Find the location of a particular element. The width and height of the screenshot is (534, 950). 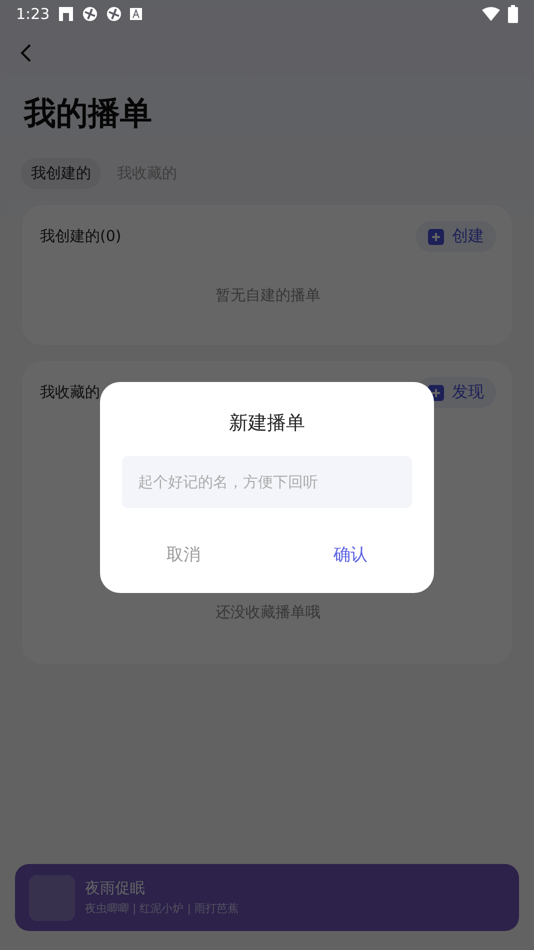

battery-icon is located at coordinates (513, 14).